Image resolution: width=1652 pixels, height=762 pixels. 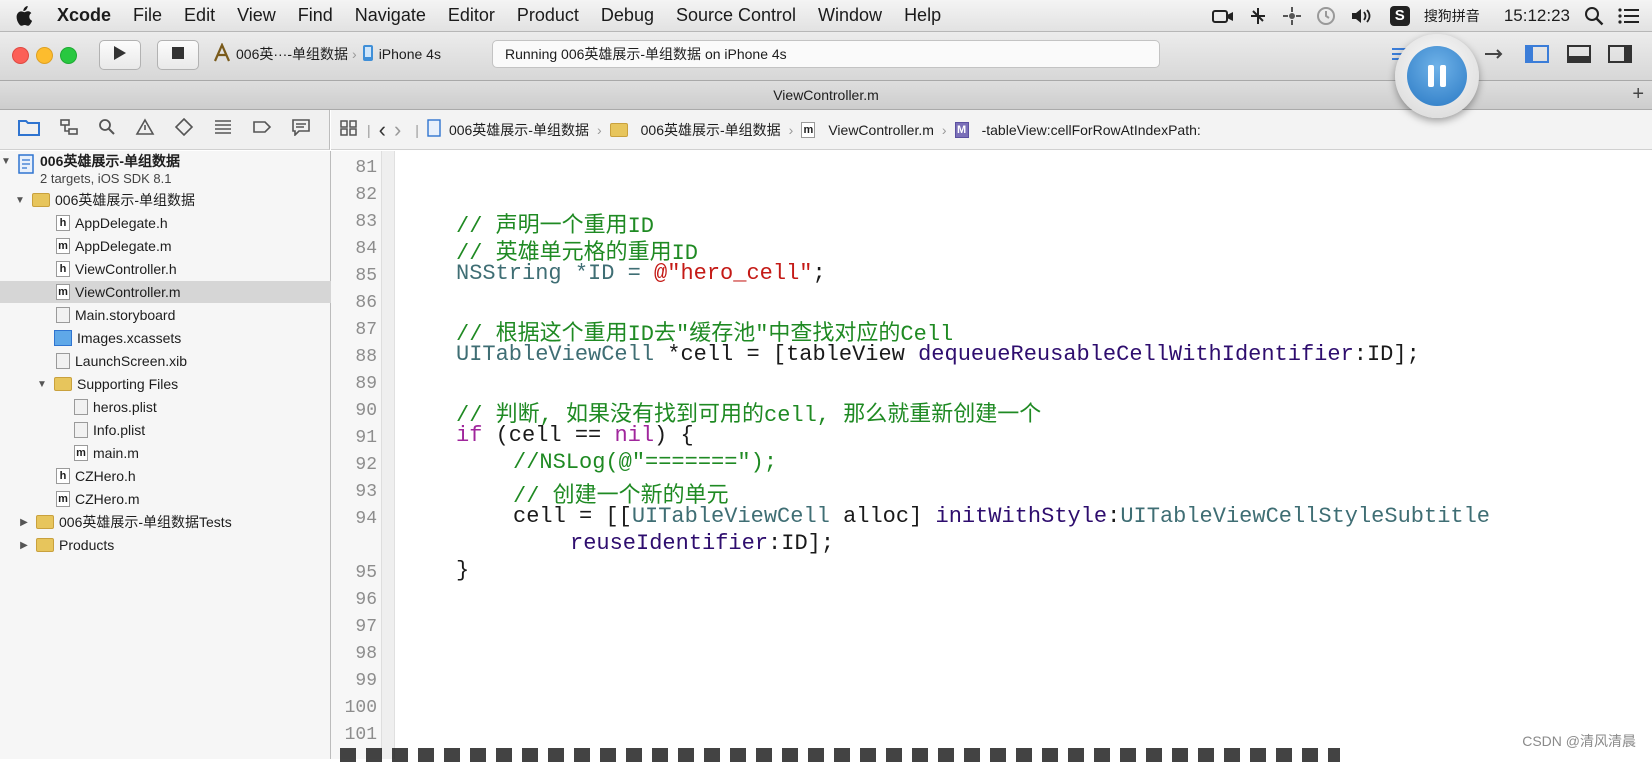 I want to click on spotlight-search-icon, so click(x=1594, y=16).